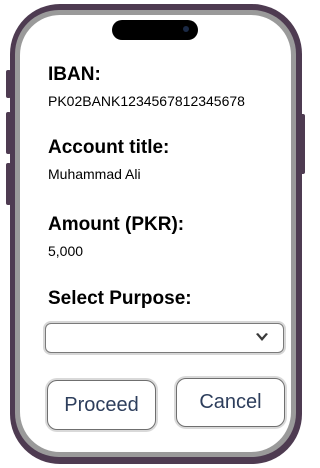  What do you see at coordinates (101, 405) in the screenshot?
I see `proceed-button: Proceed` at bounding box center [101, 405].